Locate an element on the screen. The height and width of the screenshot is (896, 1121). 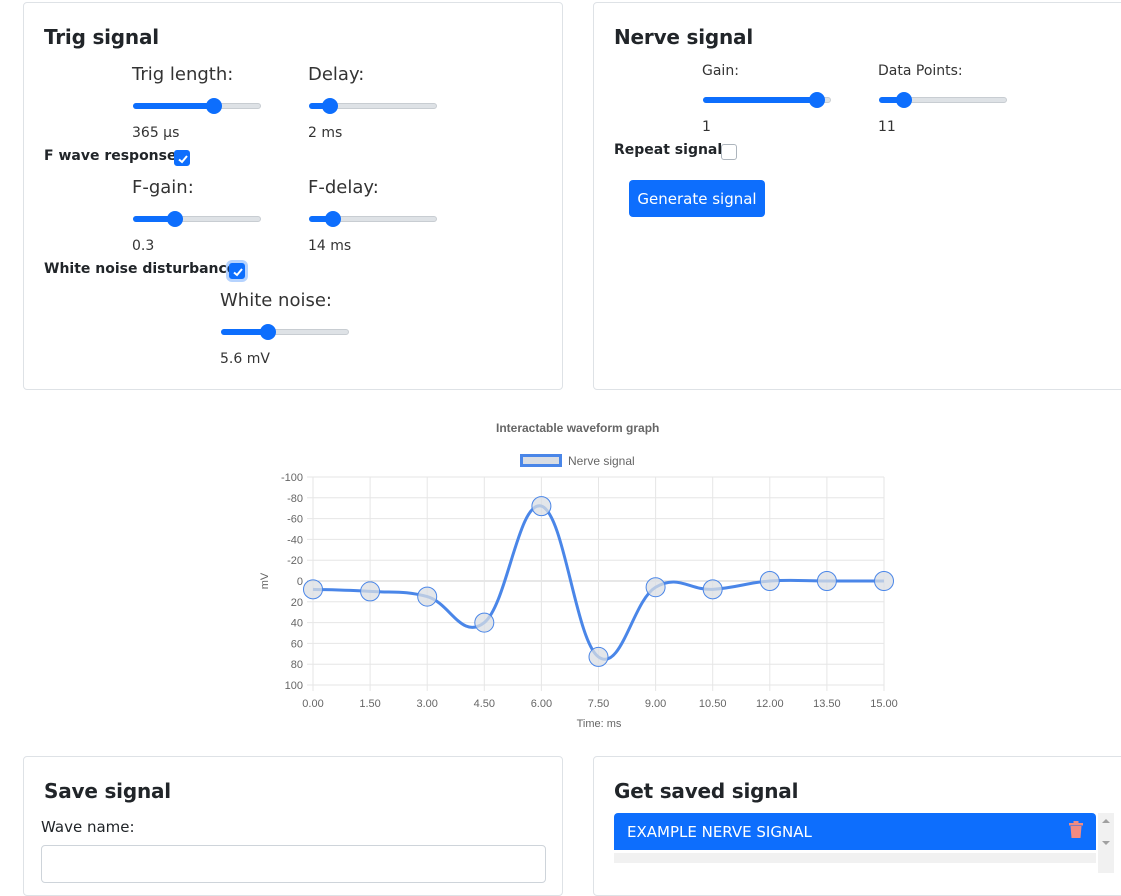
x-tick-label: 9.00 is located at coordinates (655, 704).